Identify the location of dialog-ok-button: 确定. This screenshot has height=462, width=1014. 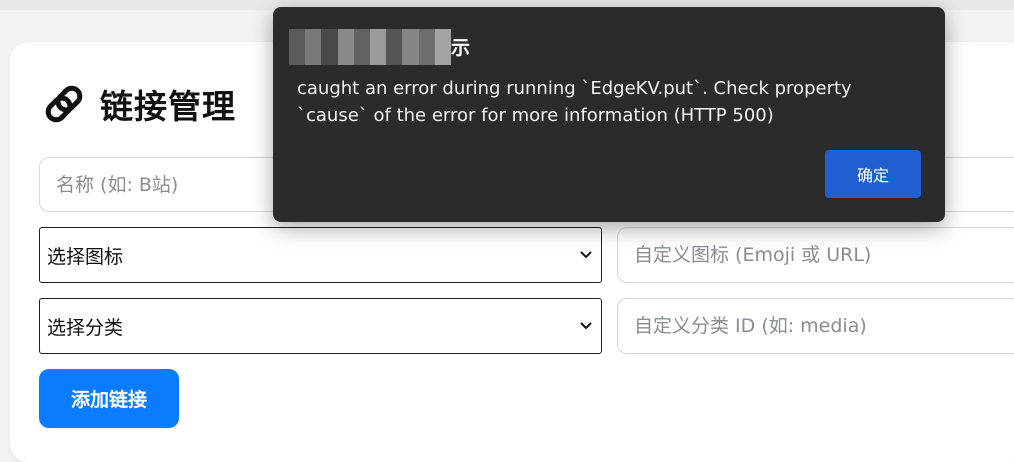
(873, 174).